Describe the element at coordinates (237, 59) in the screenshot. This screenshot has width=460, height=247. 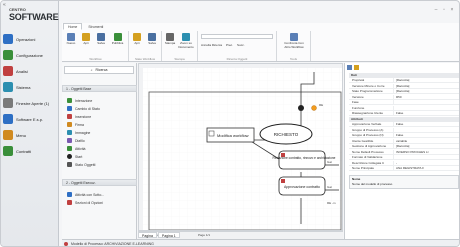
I see `group-label-ricerca: Ricerca Oggetti` at that location.